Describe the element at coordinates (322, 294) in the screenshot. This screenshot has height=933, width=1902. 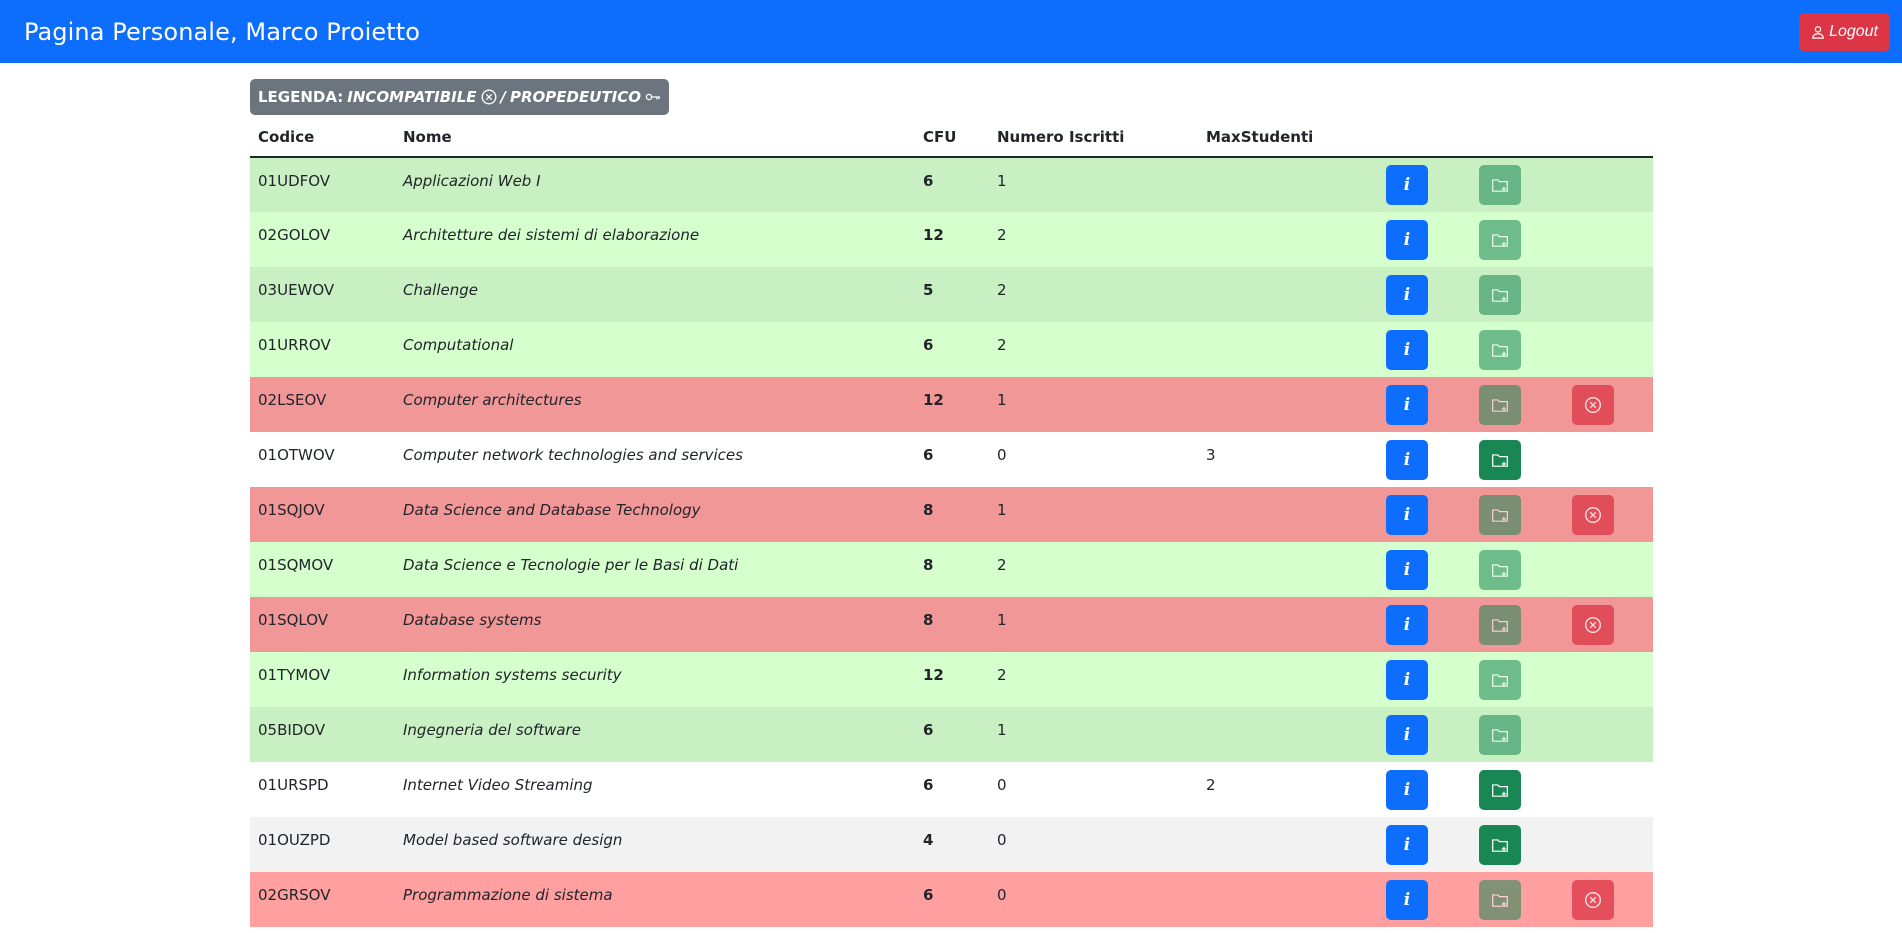
I see `cell-codice: 03UEWOV` at that location.